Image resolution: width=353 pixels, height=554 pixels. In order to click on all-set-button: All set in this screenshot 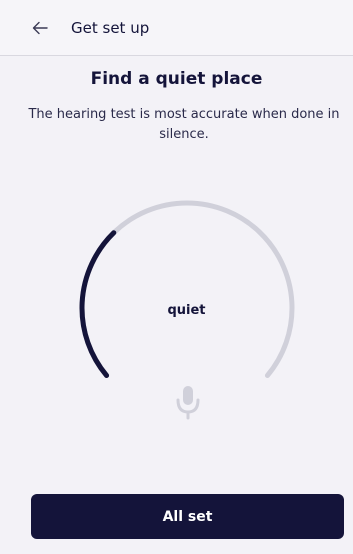, I will do `click(187, 516)`.